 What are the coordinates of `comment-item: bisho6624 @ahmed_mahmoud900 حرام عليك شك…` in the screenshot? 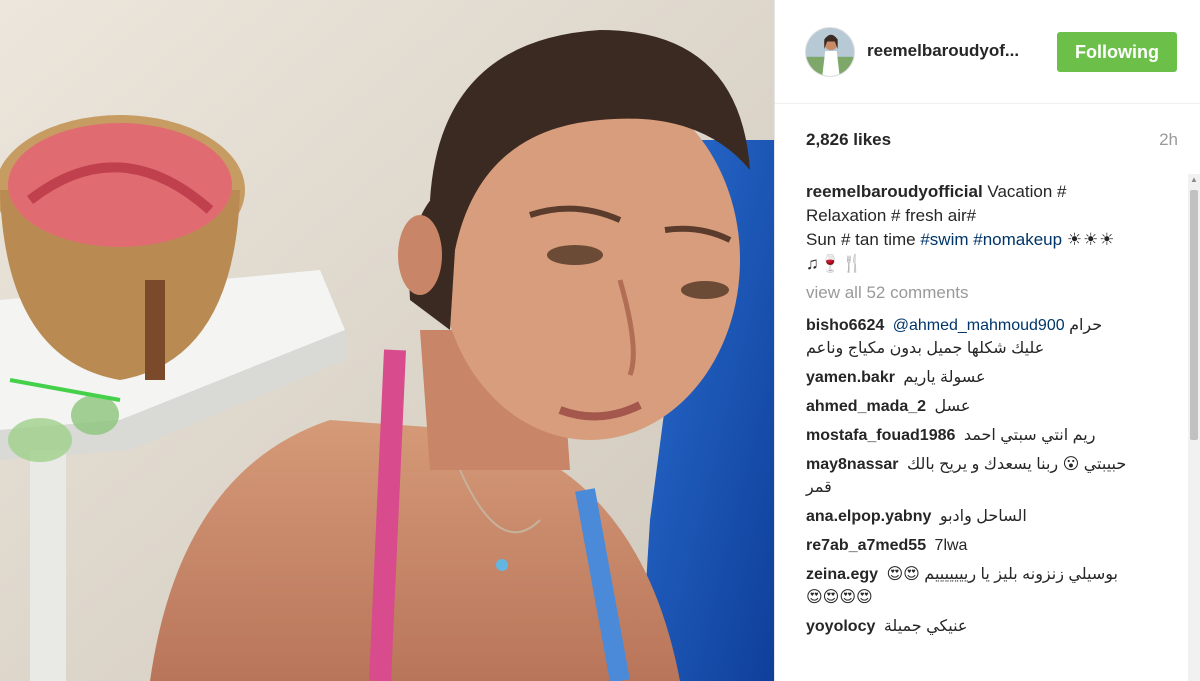 It's located at (991, 337).